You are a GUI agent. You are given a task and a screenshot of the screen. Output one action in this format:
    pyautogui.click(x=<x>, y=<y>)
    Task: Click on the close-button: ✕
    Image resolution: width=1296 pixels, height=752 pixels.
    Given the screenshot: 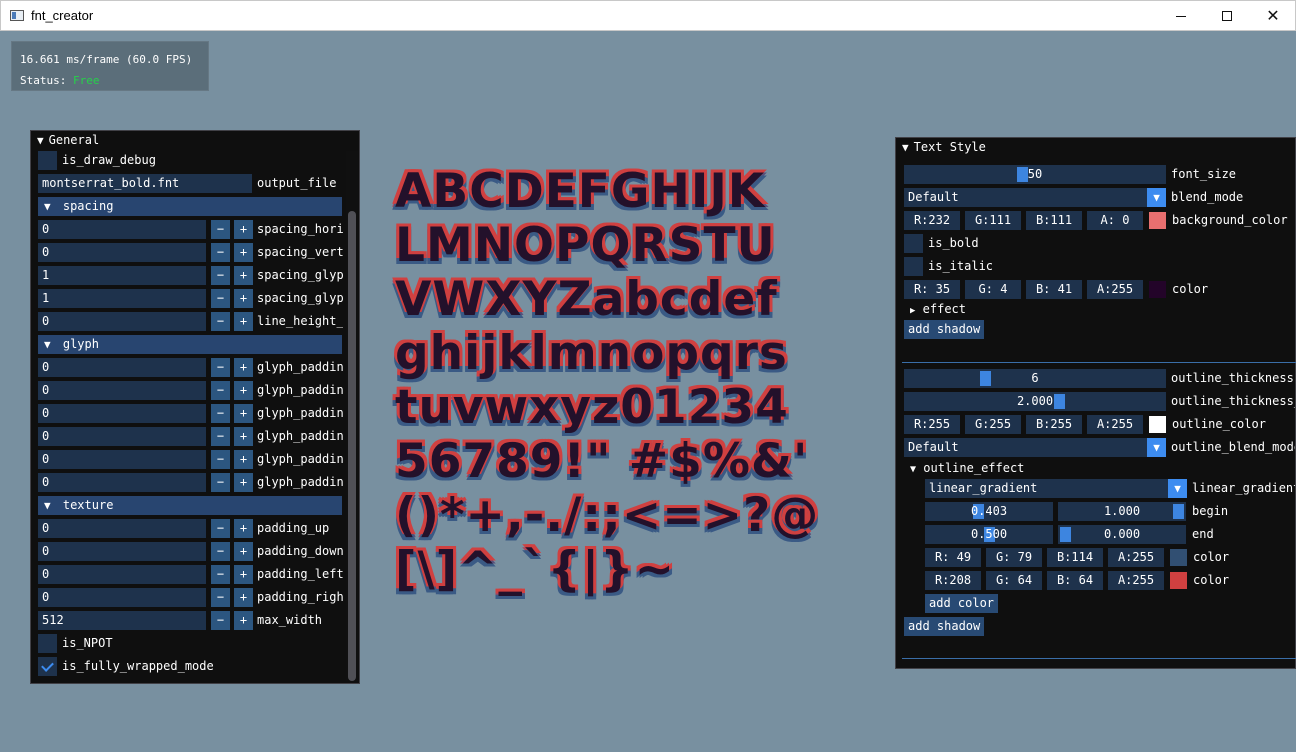 What is the action you would take?
    pyautogui.click(x=1273, y=16)
    